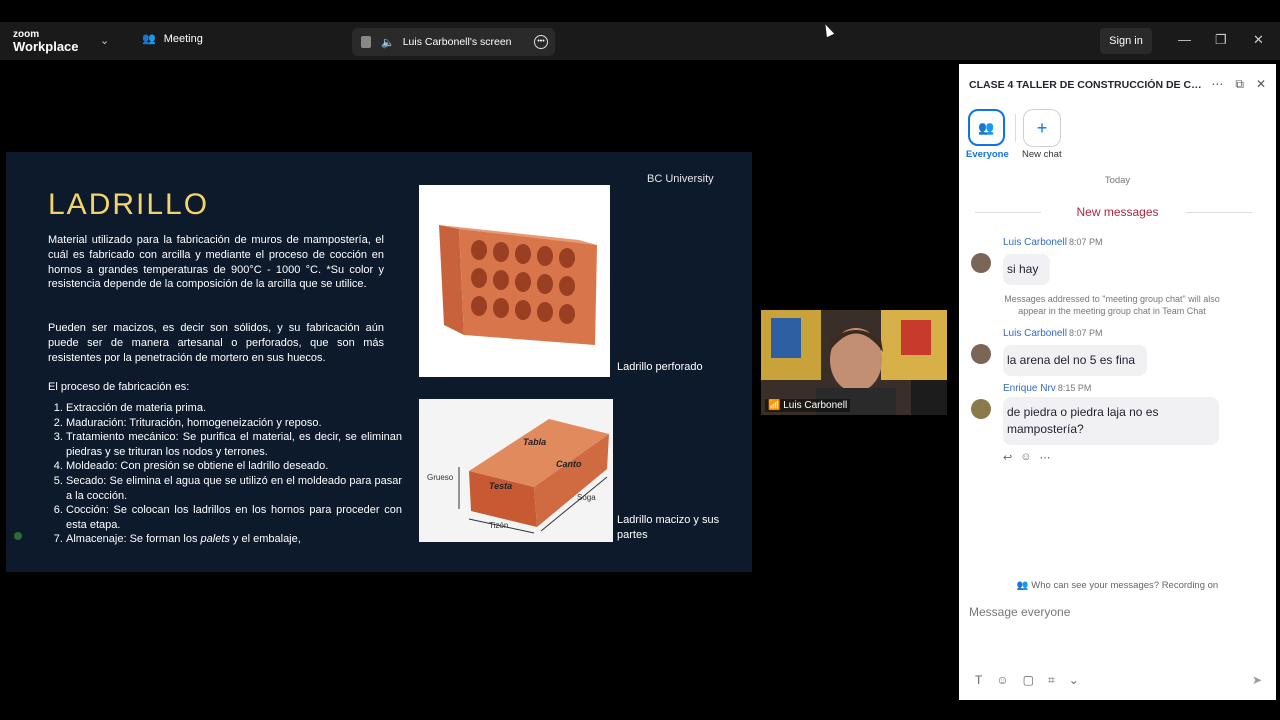 The height and width of the screenshot is (720, 1280). I want to click on slide-title: LADRILLO, so click(129, 204).